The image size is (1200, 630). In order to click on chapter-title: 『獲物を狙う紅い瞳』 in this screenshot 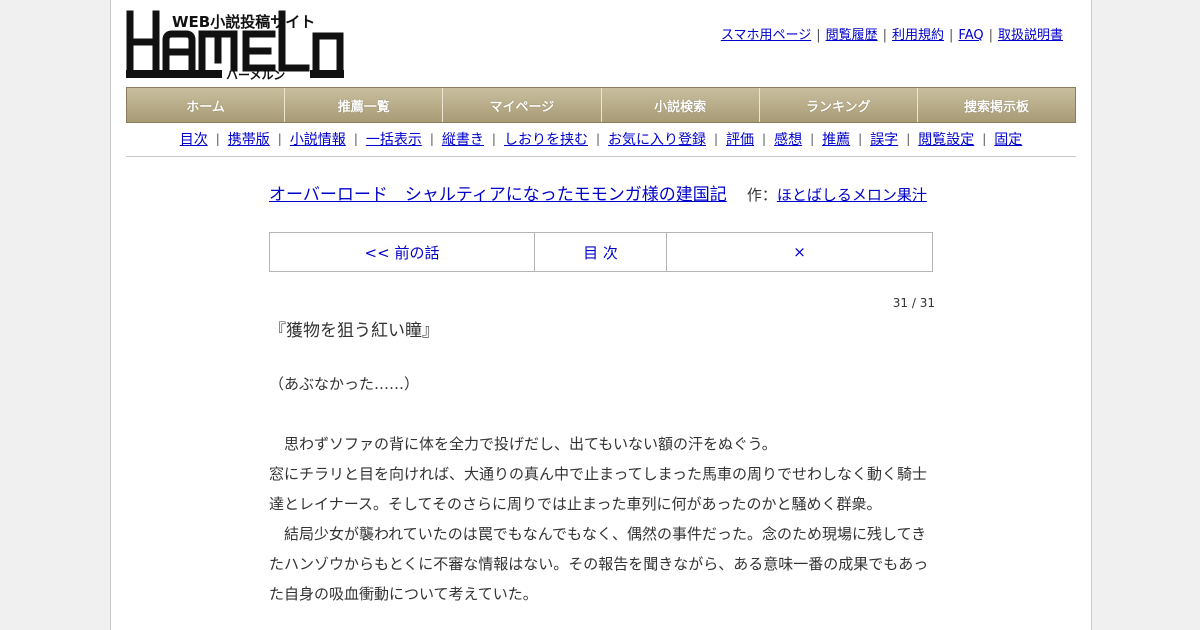, I will do `click(354, 331)`.